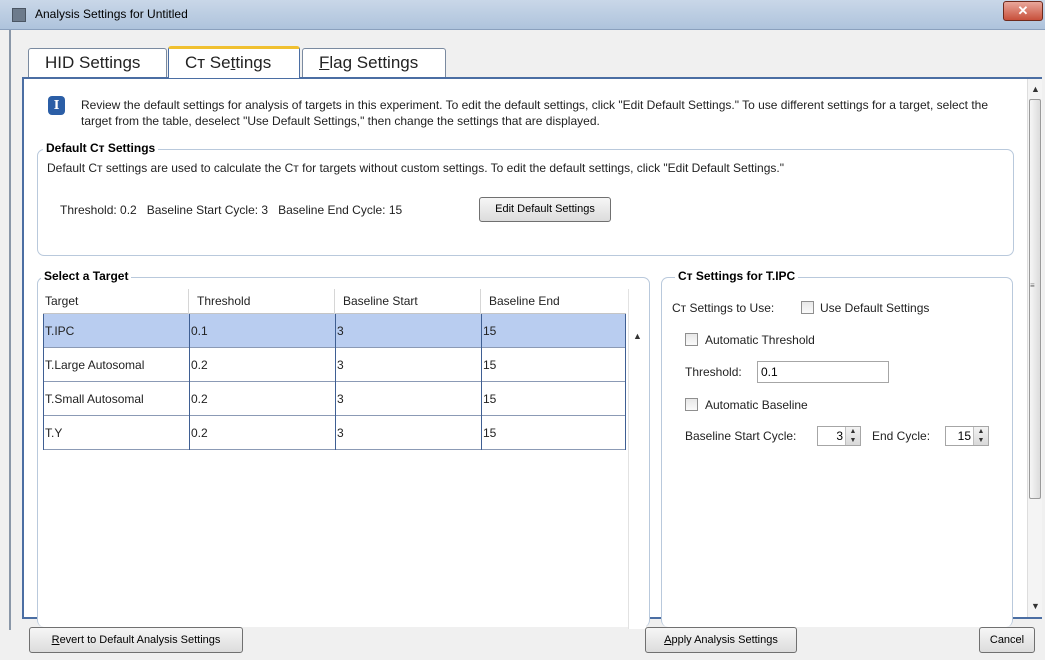 This screenshot has width=1045, height=660. What do you see at coordinates (741, 436) in the screenshot?
I see `baseline-start-cycle-label: Baseline Start Cycle:` at bounding box center [741, 436].